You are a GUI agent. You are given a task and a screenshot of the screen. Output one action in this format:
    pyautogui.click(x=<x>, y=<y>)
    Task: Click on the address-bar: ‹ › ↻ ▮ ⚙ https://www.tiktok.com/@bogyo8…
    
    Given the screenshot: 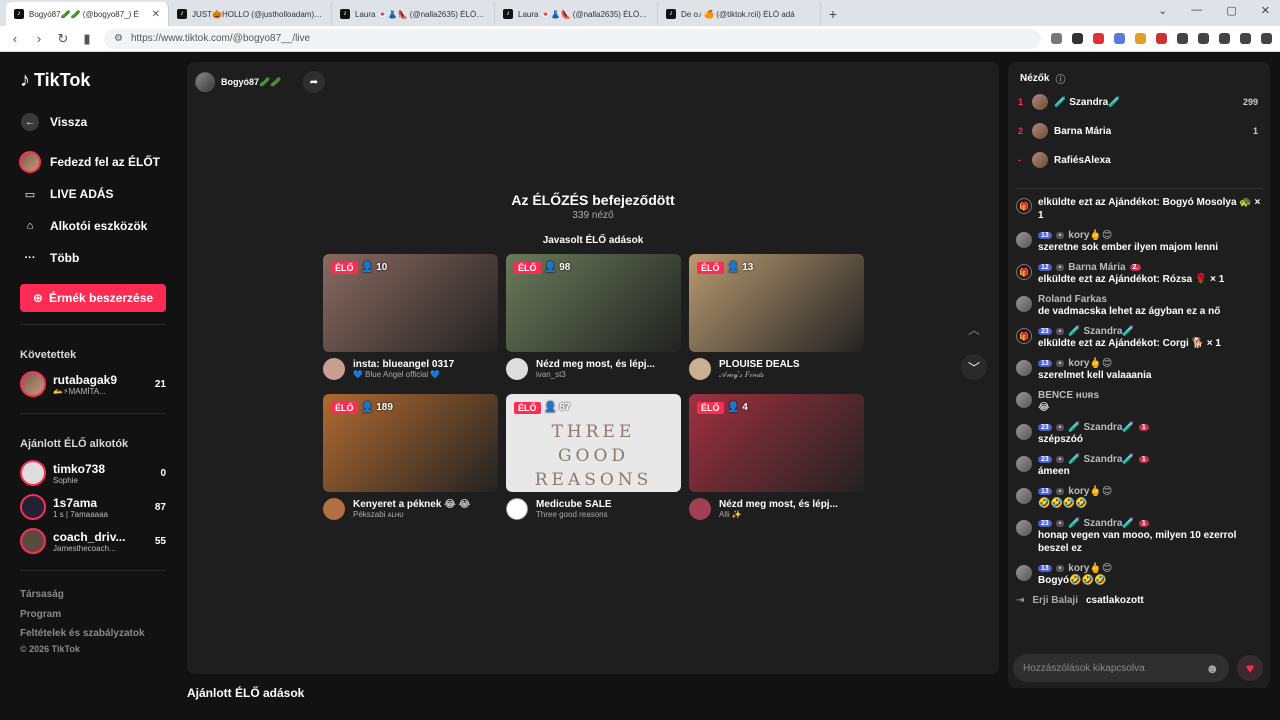 What is the action you would take?
    pyautogui.click(x=640, y=39)
    